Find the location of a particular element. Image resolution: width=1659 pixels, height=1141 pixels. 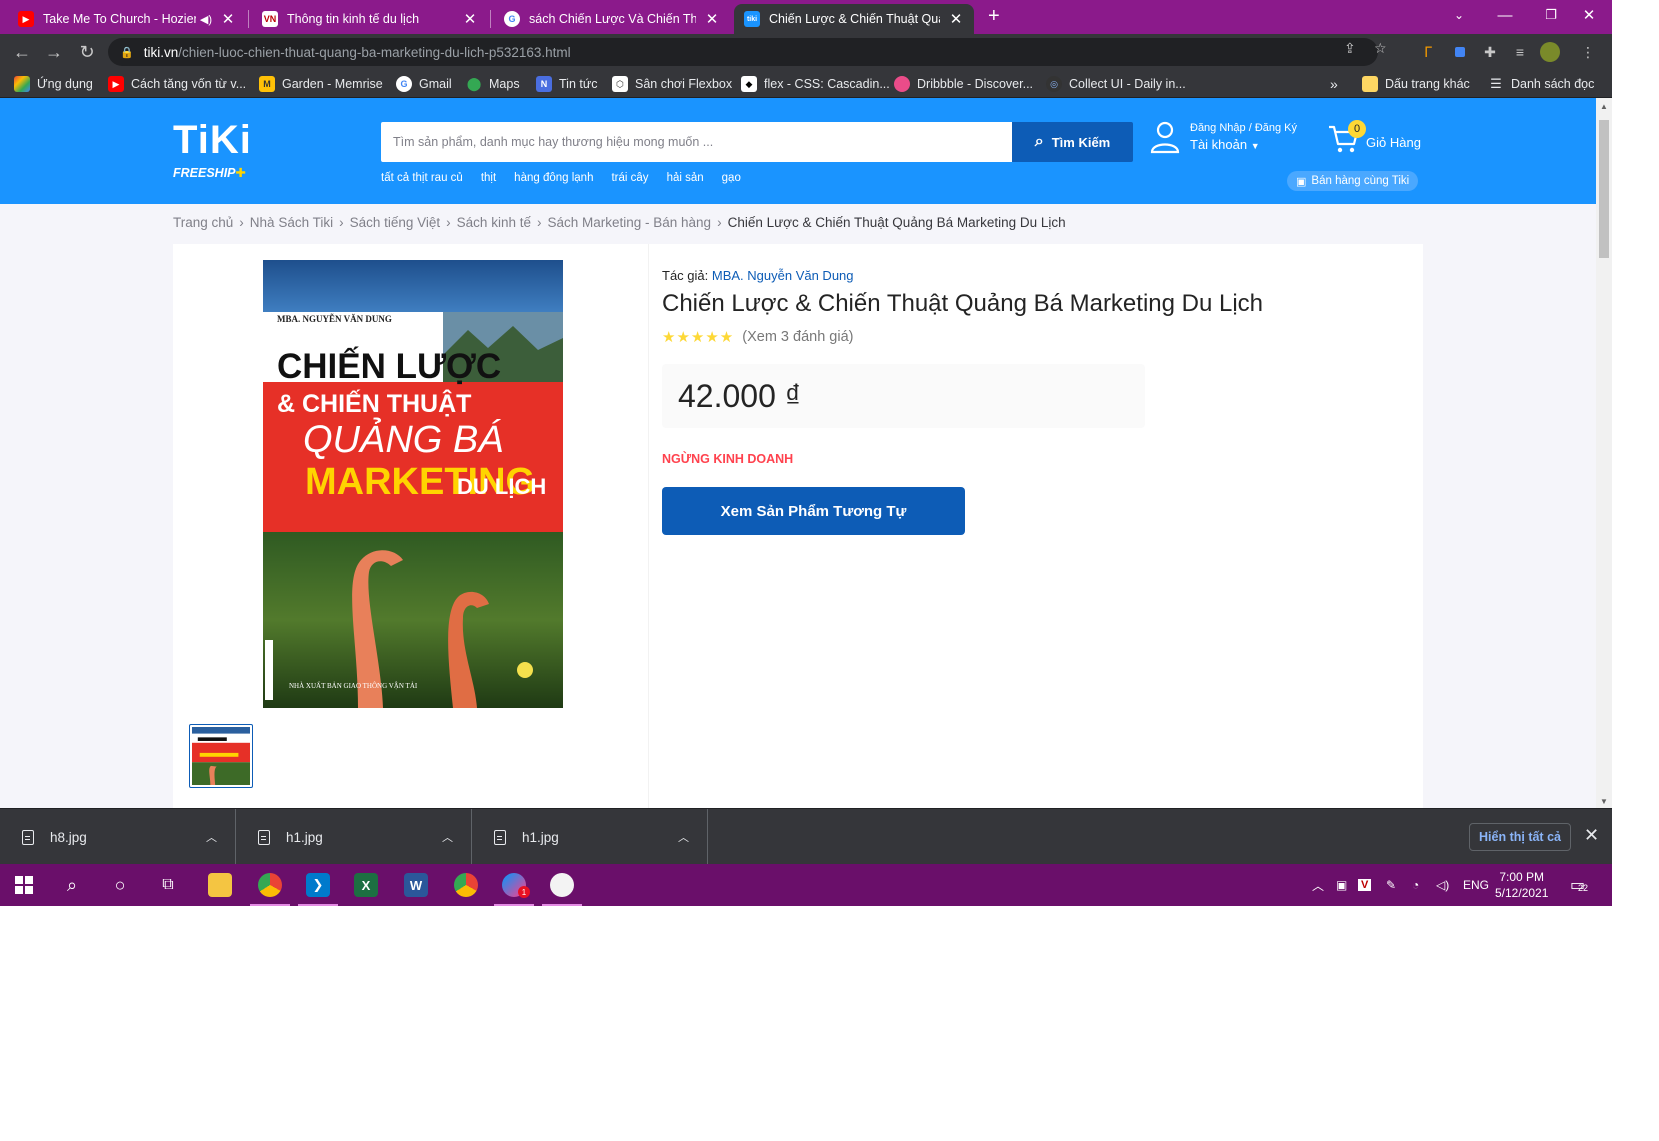

download-filename: h1.jpg is located at coordinates (304, 837).